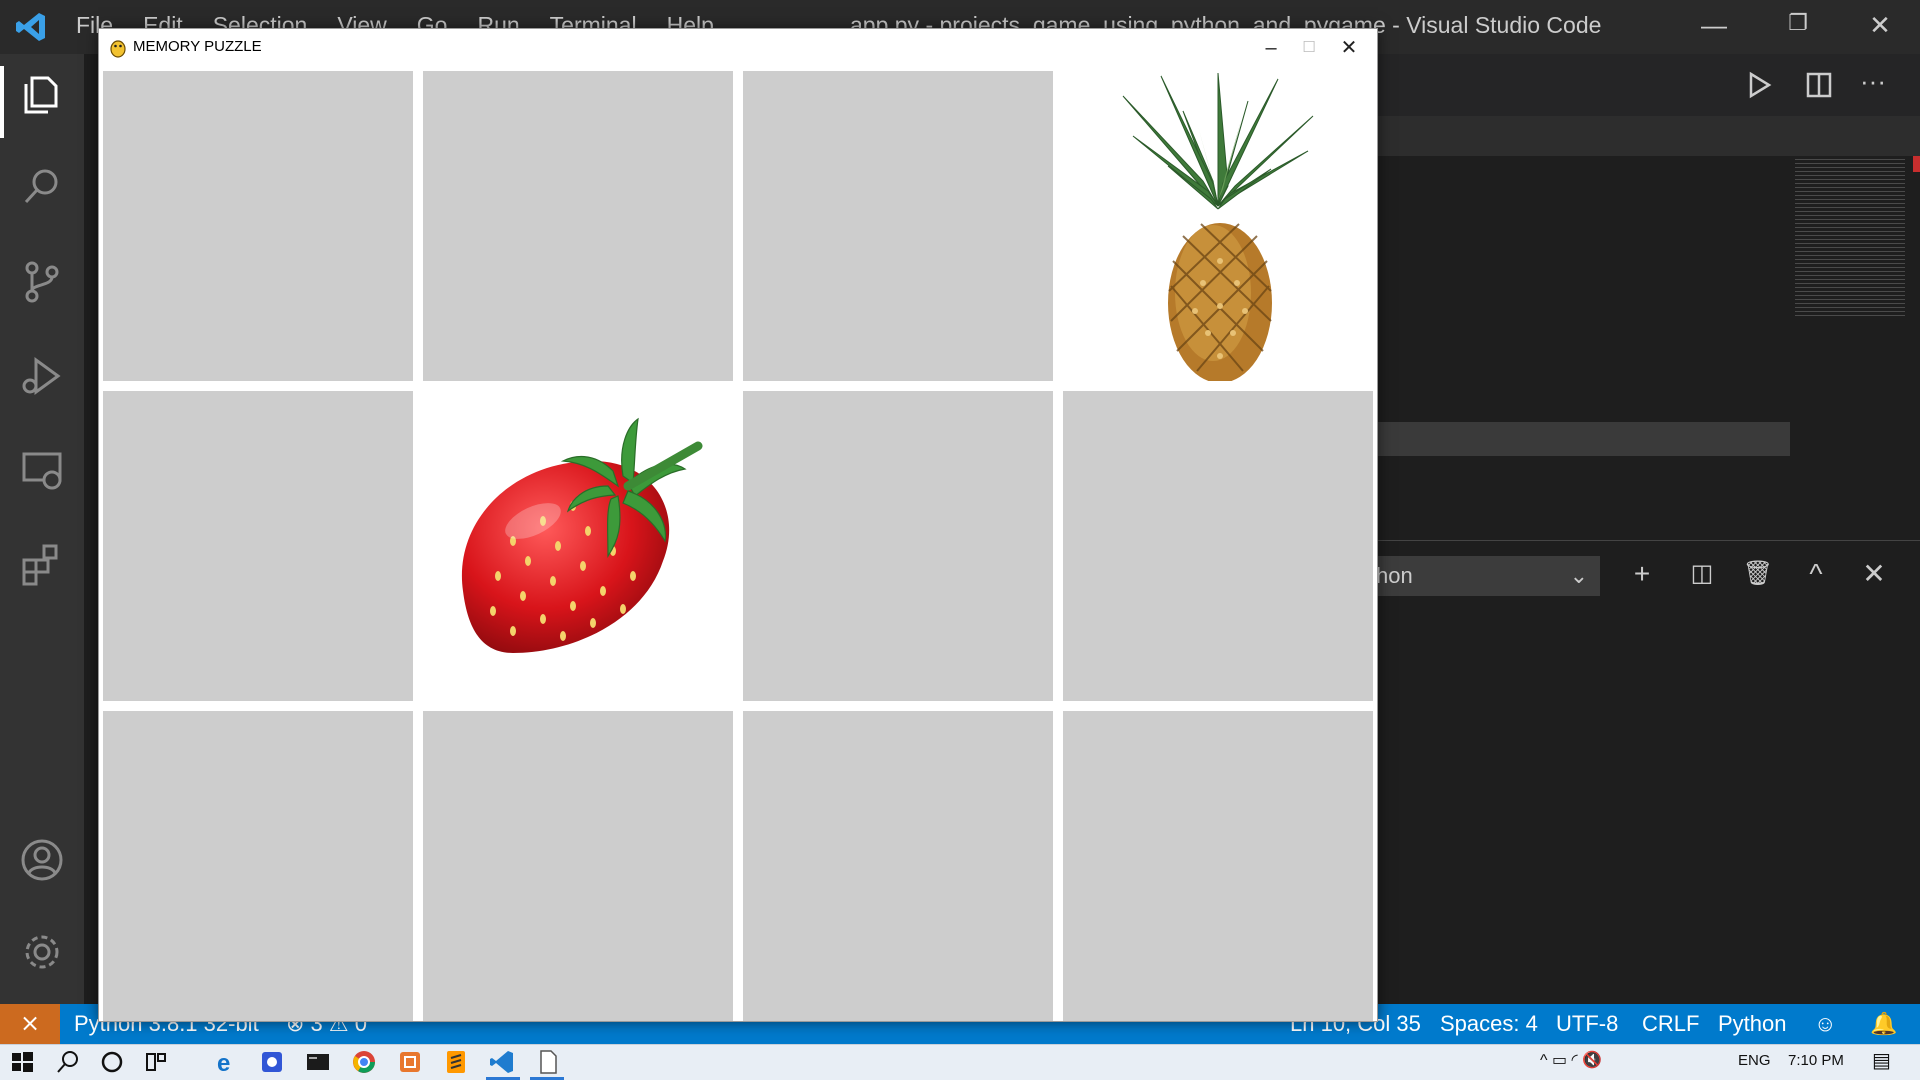 This screenshot has width=1920, height=1080. I want to click on extensions-icon, so click(42, 564).